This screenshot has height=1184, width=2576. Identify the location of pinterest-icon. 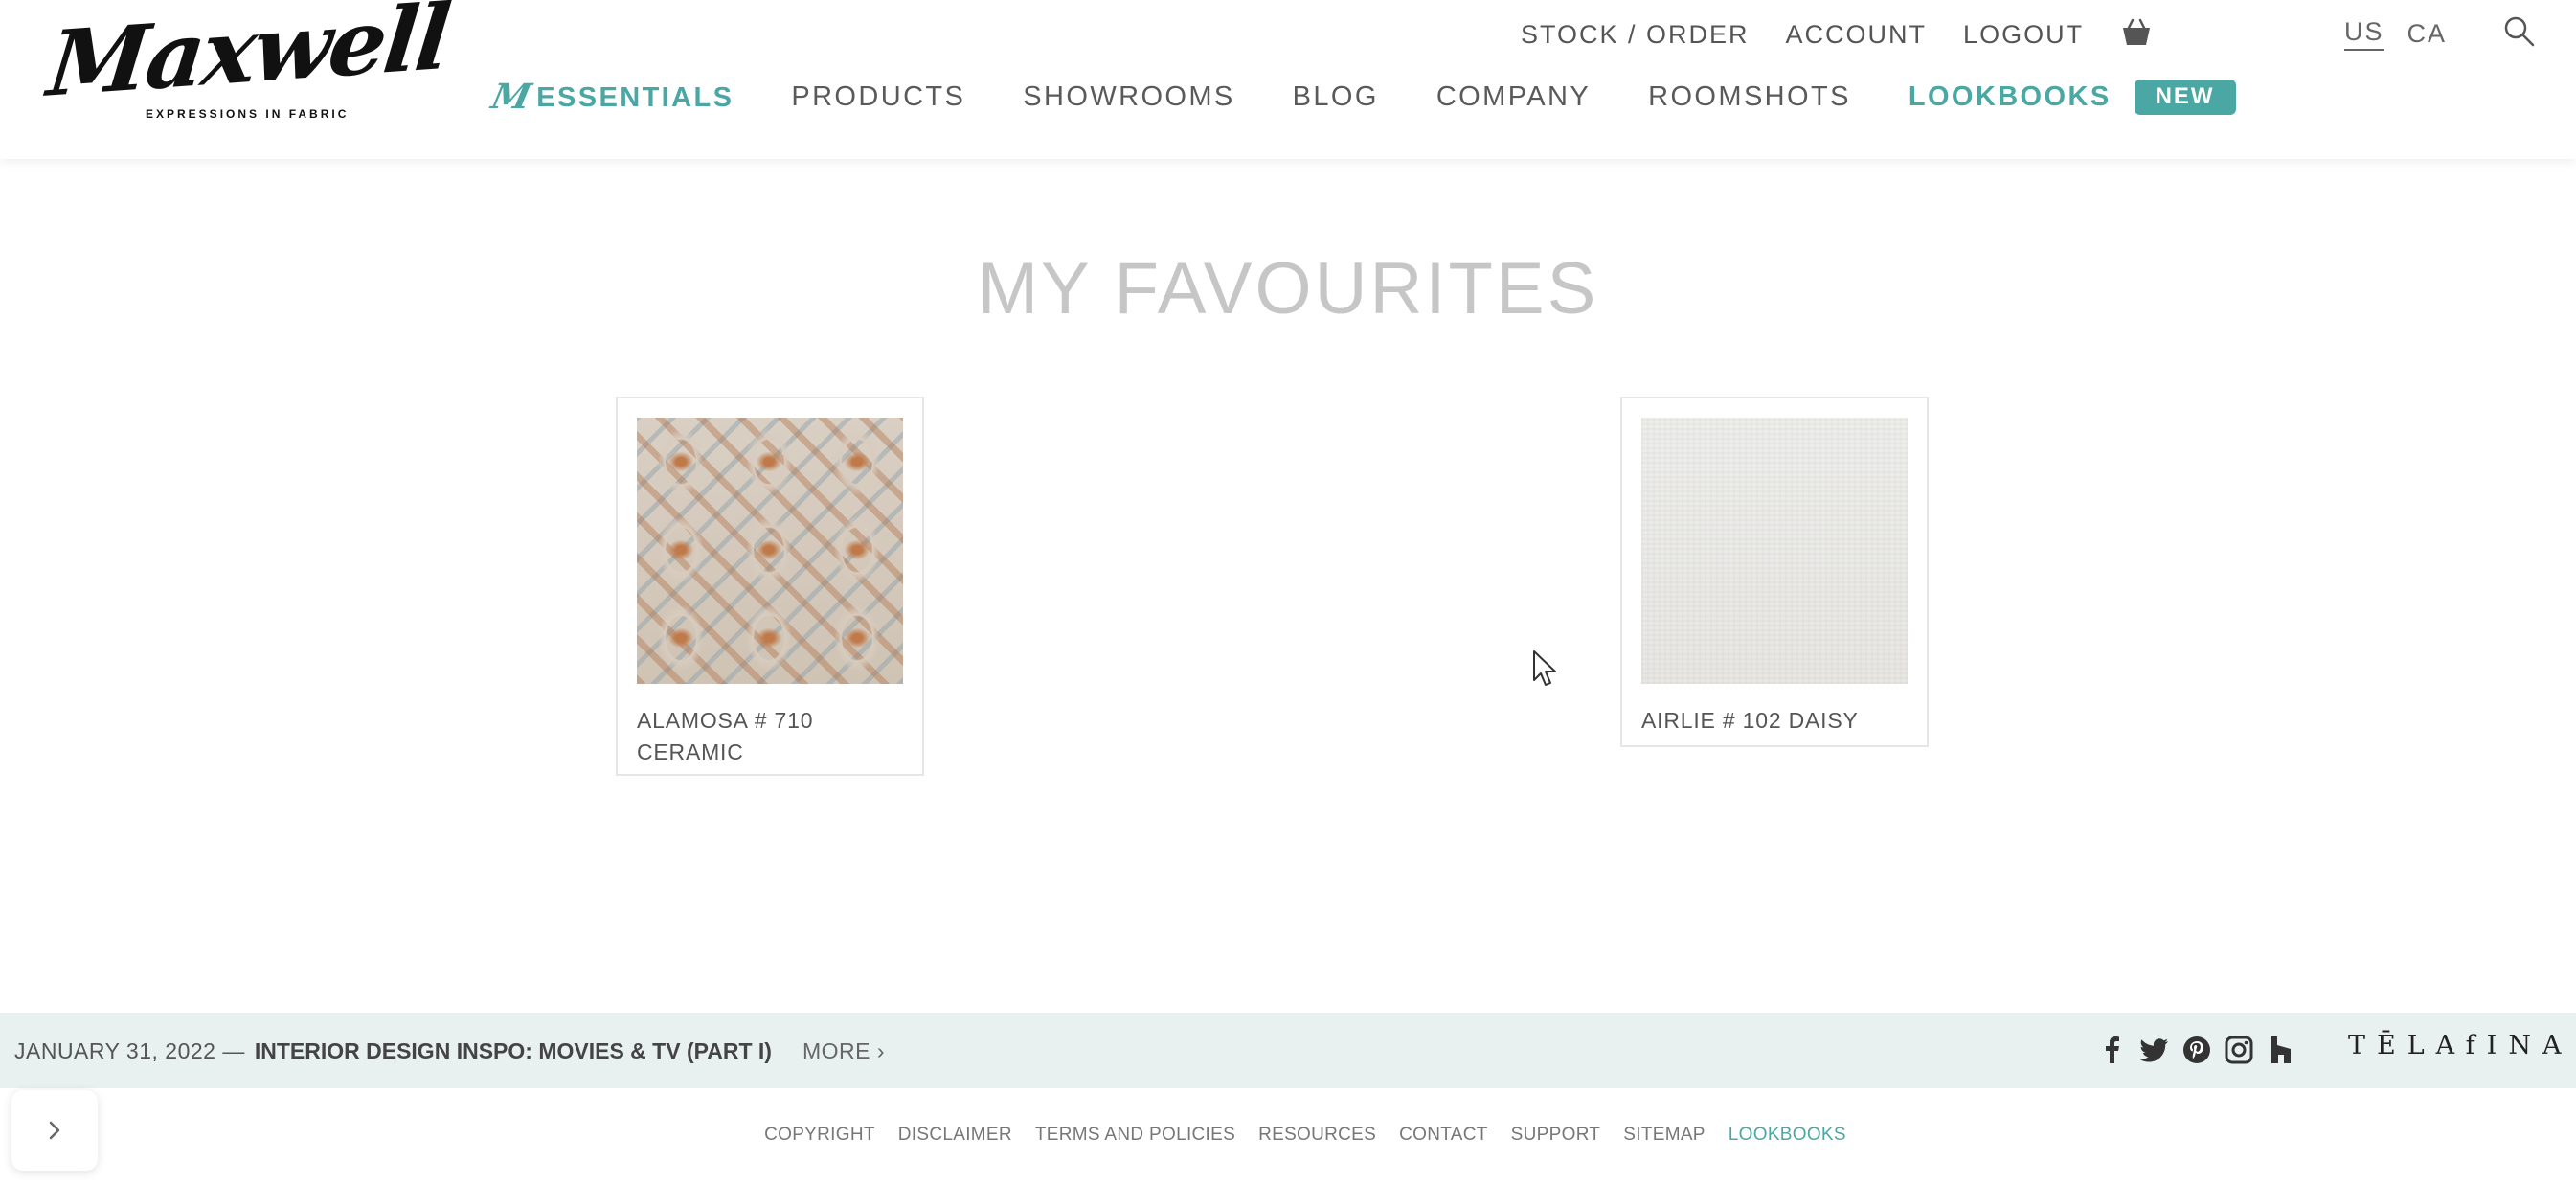
(2196, 1050).